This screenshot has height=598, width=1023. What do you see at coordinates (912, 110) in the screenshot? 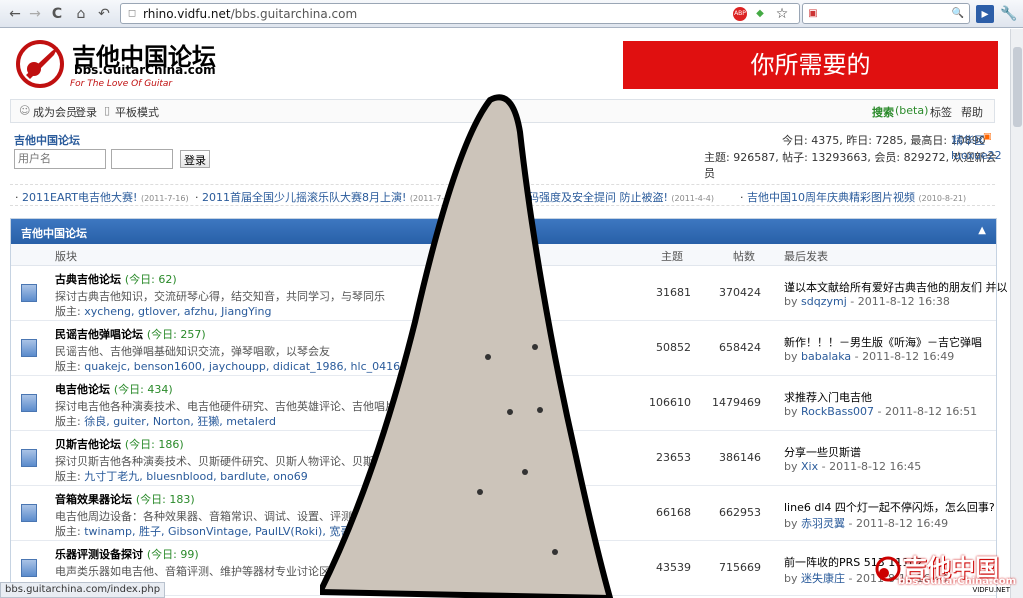
I see `search-beta-label: (beta)` at bounding box center [912, 110].